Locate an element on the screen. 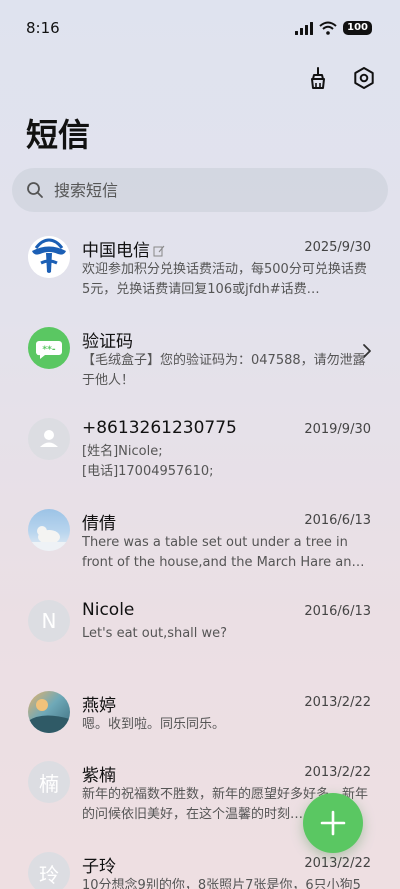 The height and width of the screenshot is (889, 400). contact-name: Nicole is located at coordinates (108, 610).